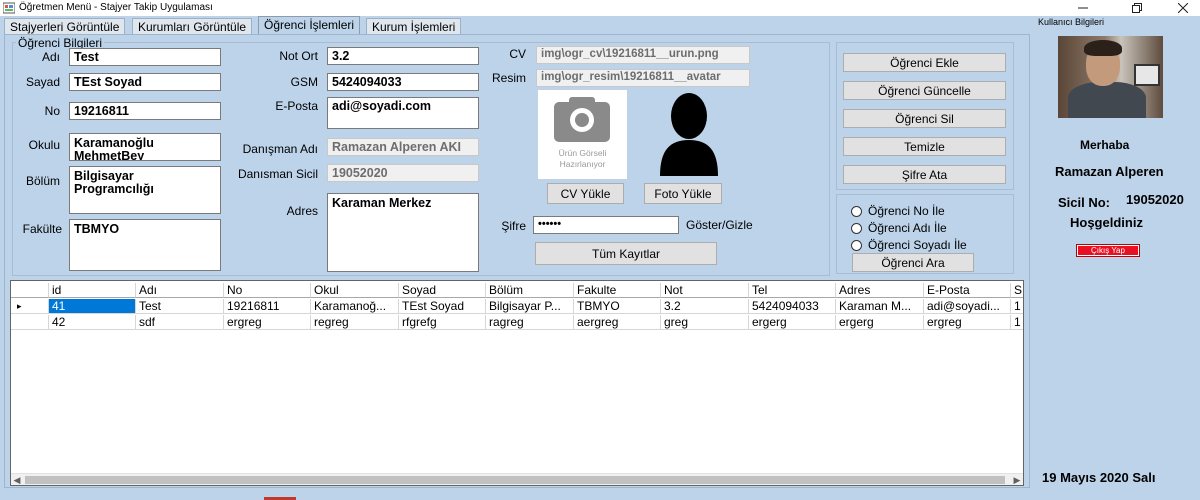 The image size is (1200, 500). Describe the element at coordinates (1099, 477) in the screenshot. I see `date-label: 19 Mayıs 2020 Salı` at that location.